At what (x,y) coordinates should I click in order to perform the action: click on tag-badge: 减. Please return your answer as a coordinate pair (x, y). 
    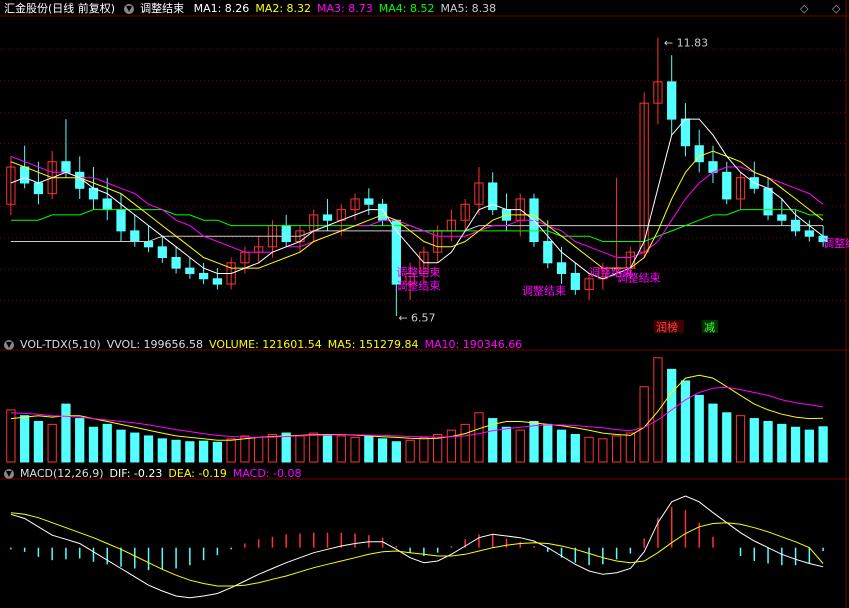
    Looking at the image, I should click on (709, 327).